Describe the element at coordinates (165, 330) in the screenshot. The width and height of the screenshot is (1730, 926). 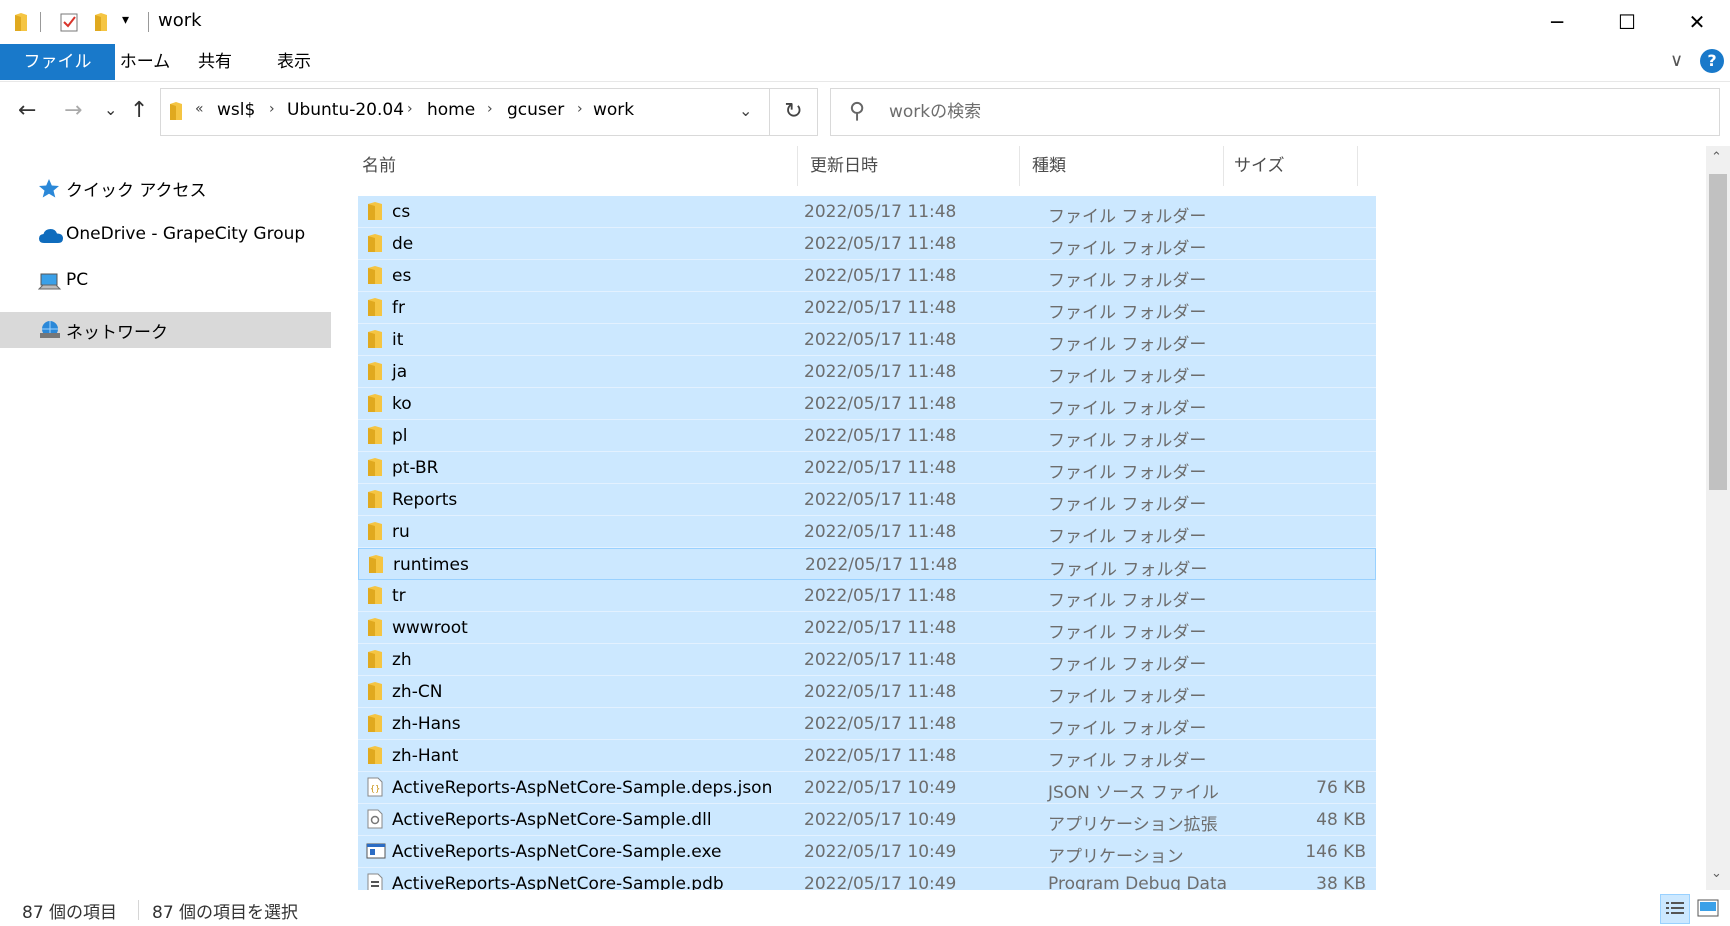
I see `sidebar-item-network: ネットワーク` at that location.